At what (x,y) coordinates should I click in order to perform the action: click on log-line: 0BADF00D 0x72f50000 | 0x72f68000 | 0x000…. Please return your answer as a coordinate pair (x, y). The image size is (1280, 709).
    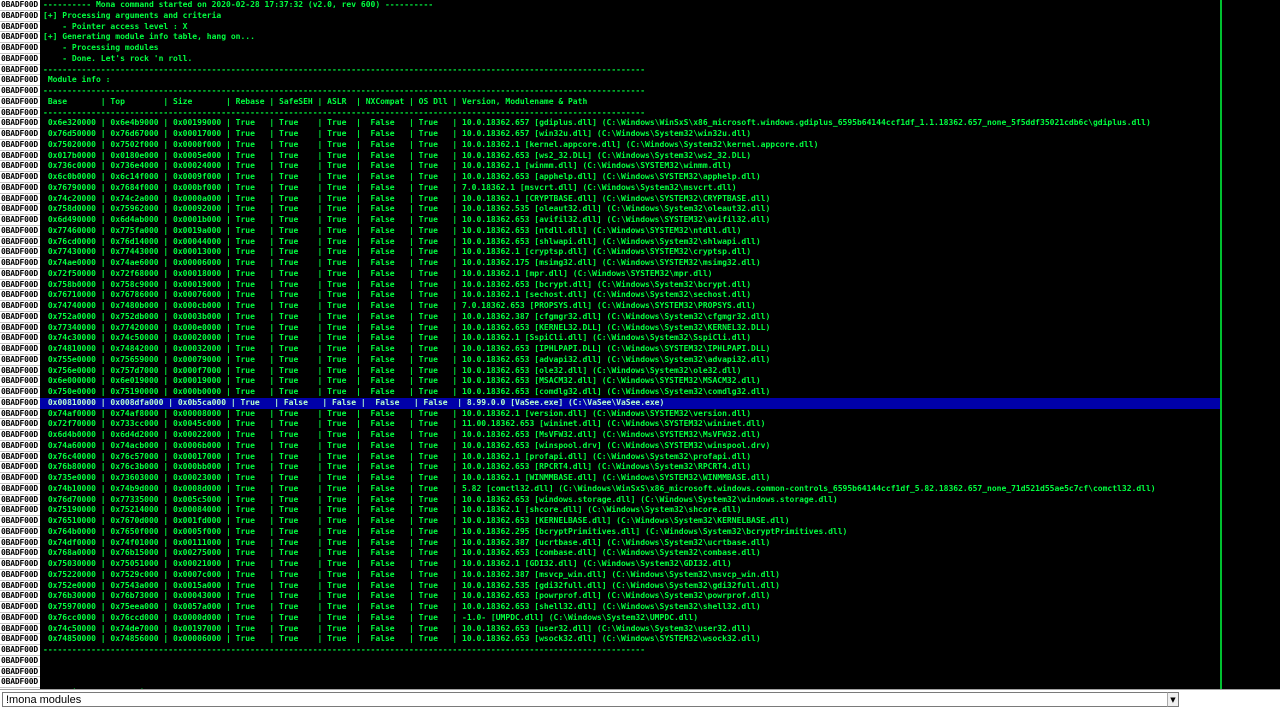
    Looking at the image, I should click on (610, 274).